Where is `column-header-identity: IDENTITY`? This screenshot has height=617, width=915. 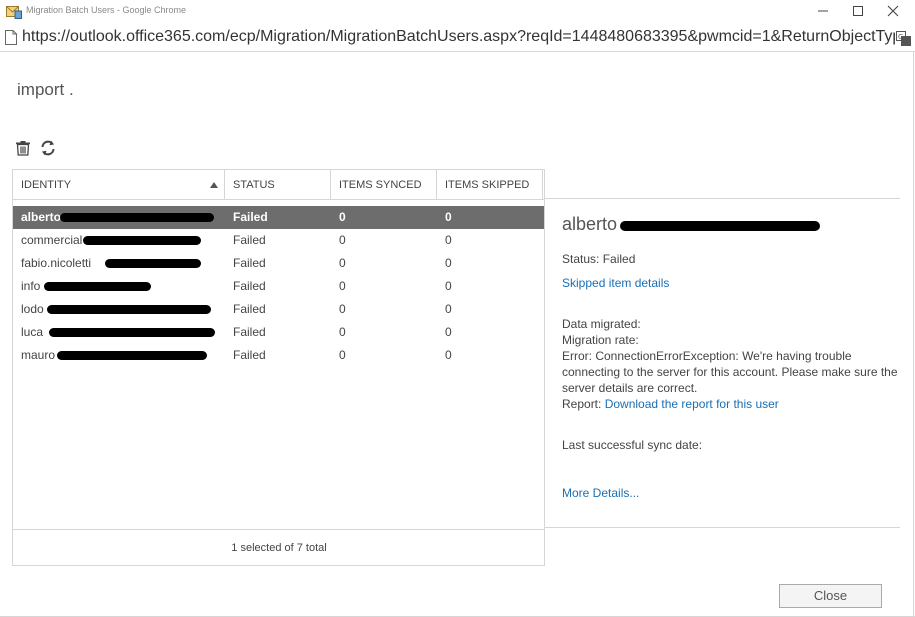 column-header-identity: IDENTITY is located at coordinates (119, 185).